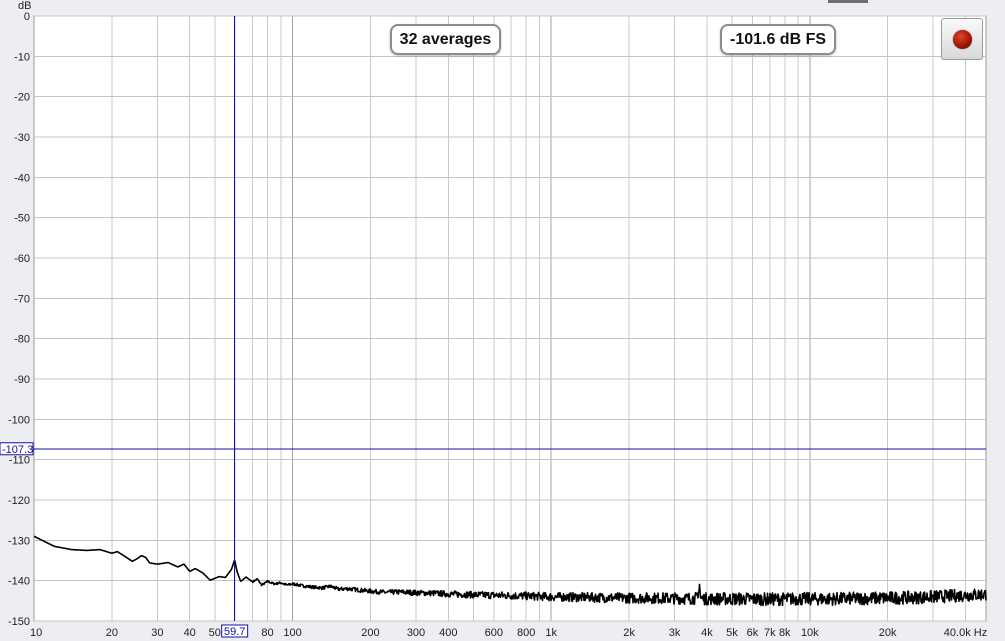  I want to click on y-tick-label: -20, so click(22, 98).